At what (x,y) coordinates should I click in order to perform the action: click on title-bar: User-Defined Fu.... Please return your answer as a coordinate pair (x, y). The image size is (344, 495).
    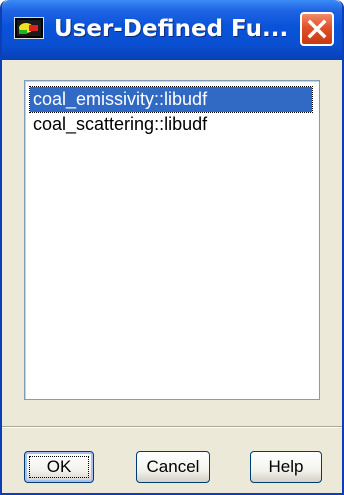
    Looking at the image, I should click on (172, 30).